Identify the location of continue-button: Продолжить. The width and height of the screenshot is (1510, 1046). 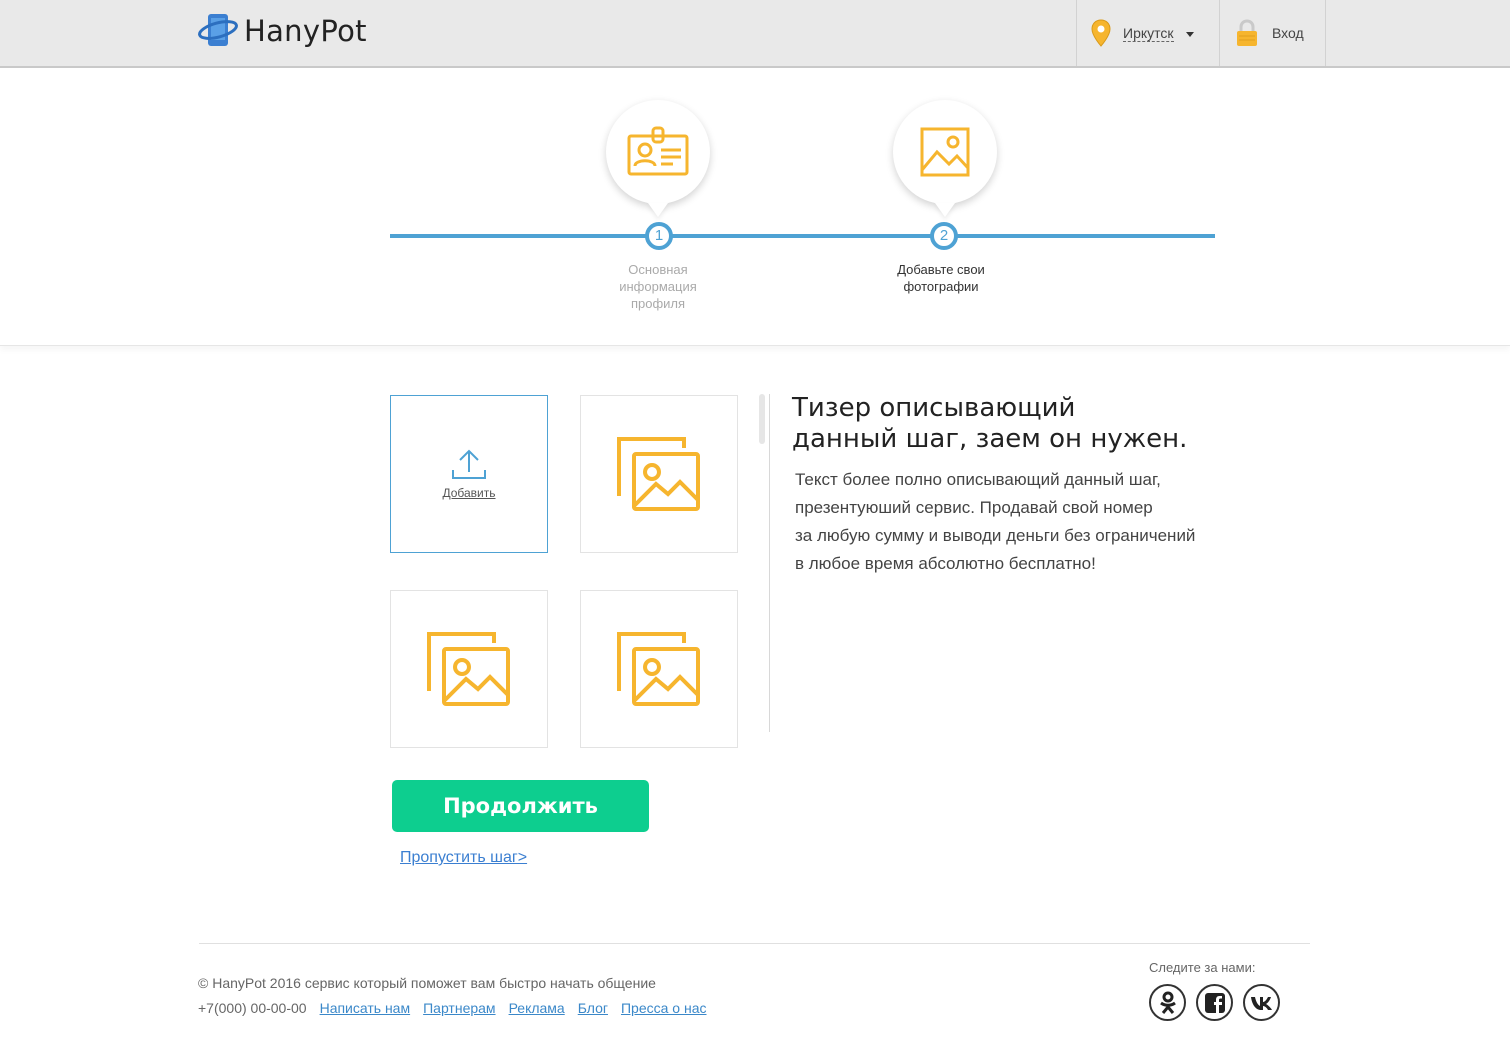
(520, 806).